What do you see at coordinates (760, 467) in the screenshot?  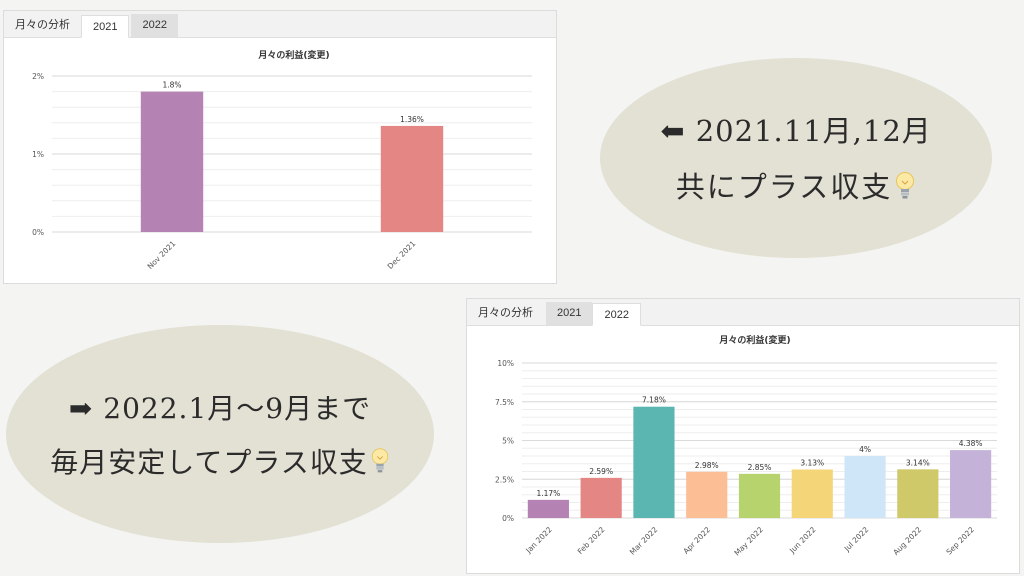 I see `data-label: 2.85%` at bounding box center [760, 467].